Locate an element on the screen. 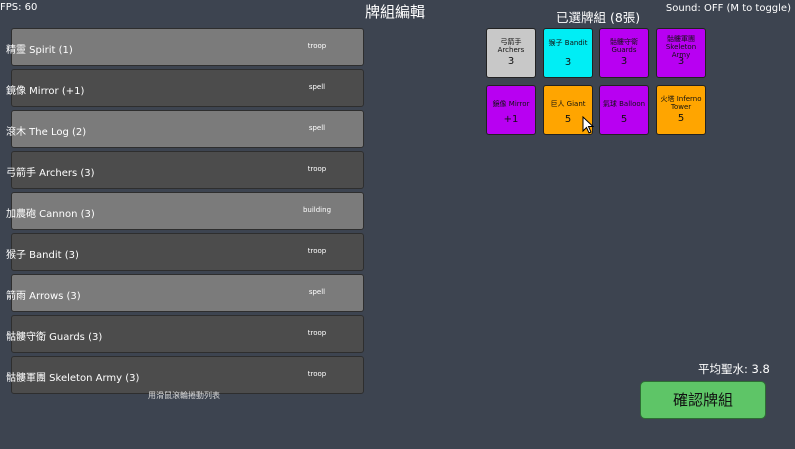 Image resolution: width=795 pixels, height=449 pixels. deck-title: 已選牌組 (8張) is located at coordinates (598, 17).